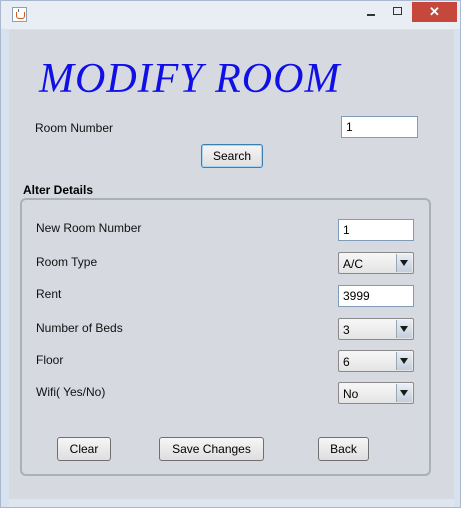 This screenshot has height=508, width=461. What do you see at coordinates (230, 15) in the screenshot?
I see `title-bar: ✕` at bounding box center [230, 15].